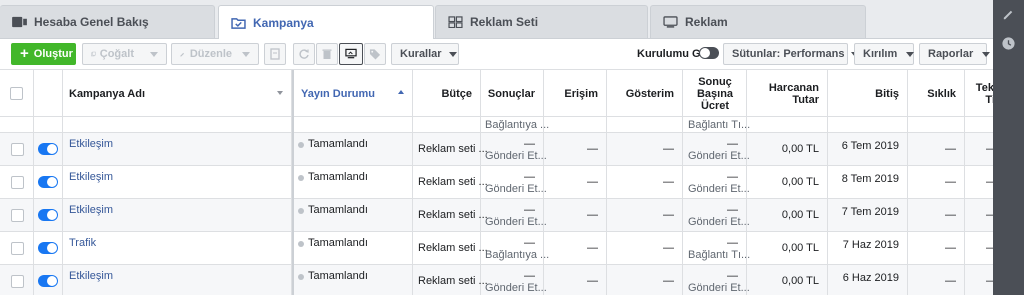 This screenshot has height=295, width=1024. I want to click on col-header-delivery: Yayın Durumu, so click(352, 93).